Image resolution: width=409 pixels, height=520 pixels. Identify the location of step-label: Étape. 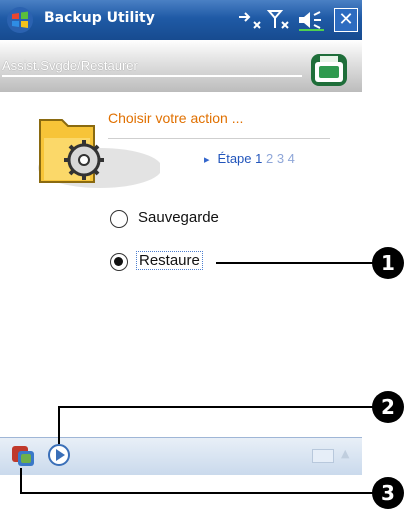
(234, 158).